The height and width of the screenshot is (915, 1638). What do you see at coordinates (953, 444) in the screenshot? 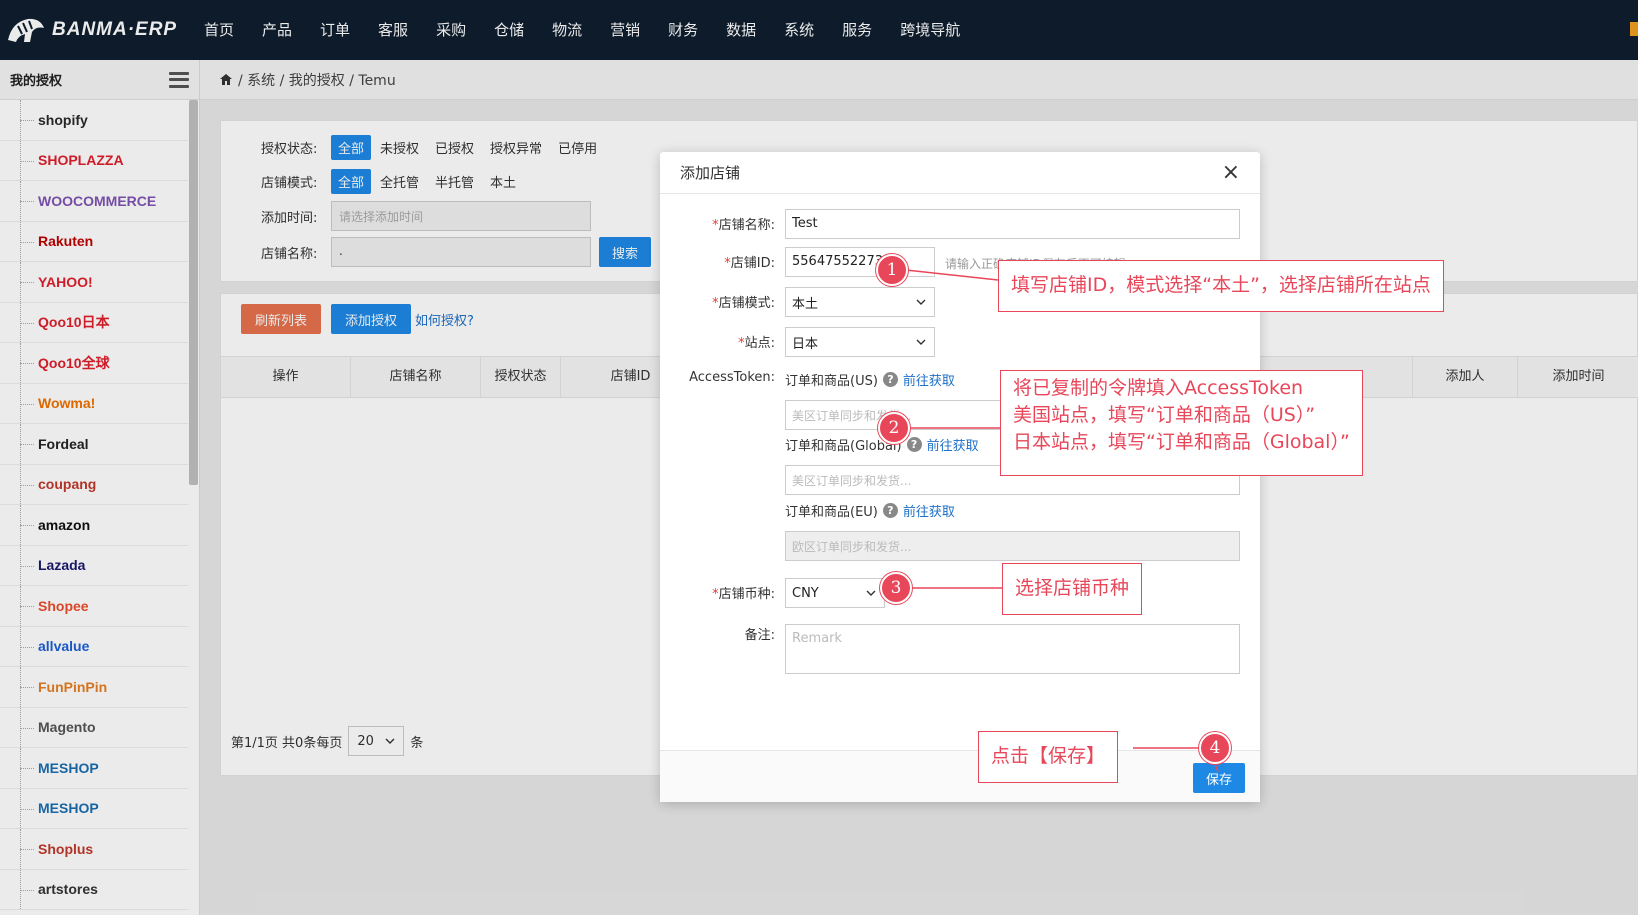
I see `token-global-get-link: 前往获取` at bounding box center [953, 444].